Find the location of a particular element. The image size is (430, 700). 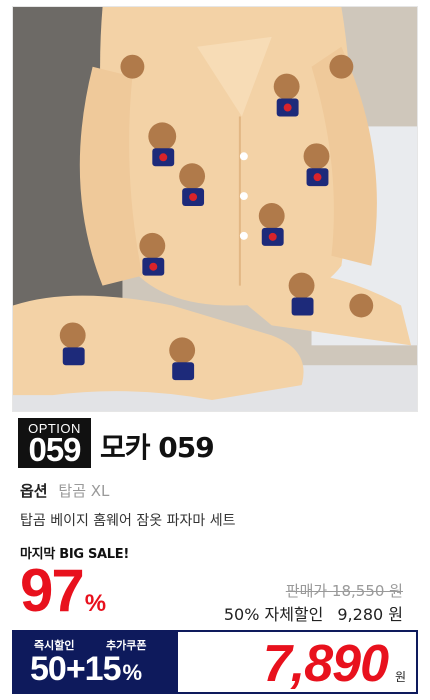

discount-percent: 97% is located at coordinates (63, 590).